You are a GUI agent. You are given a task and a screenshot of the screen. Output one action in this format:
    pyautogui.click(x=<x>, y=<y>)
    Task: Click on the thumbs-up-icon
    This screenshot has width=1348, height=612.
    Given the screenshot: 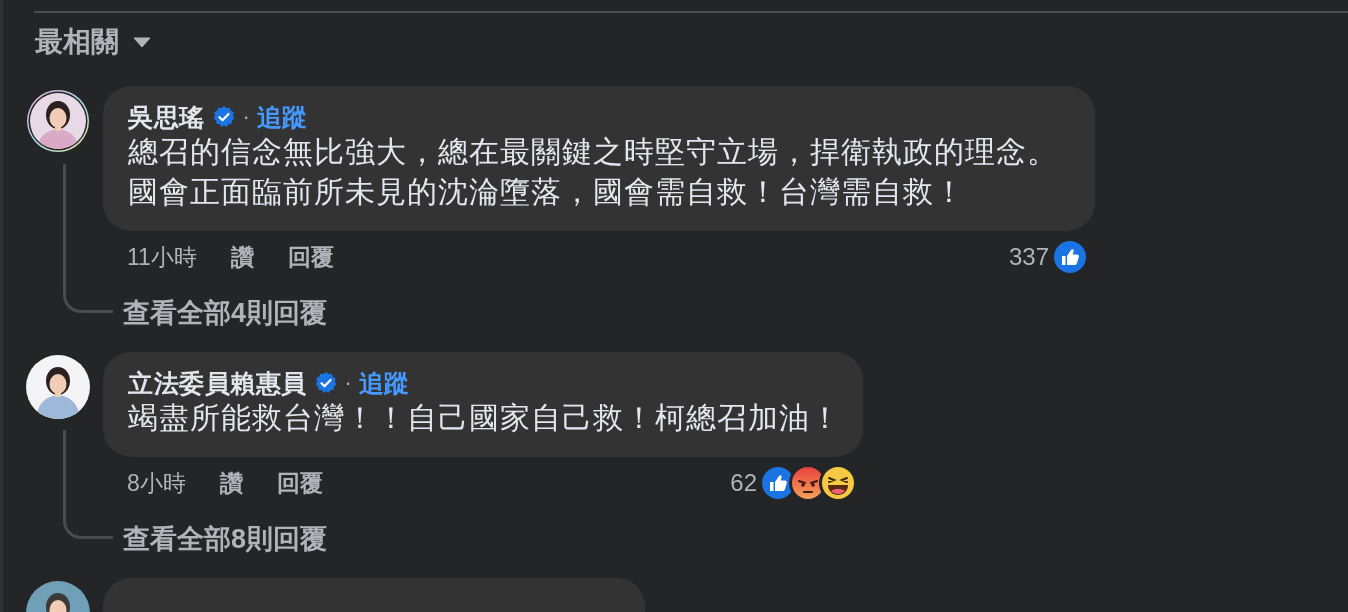 What is the action you would take?
    pyautogui.click(x=1070, y=257)
    